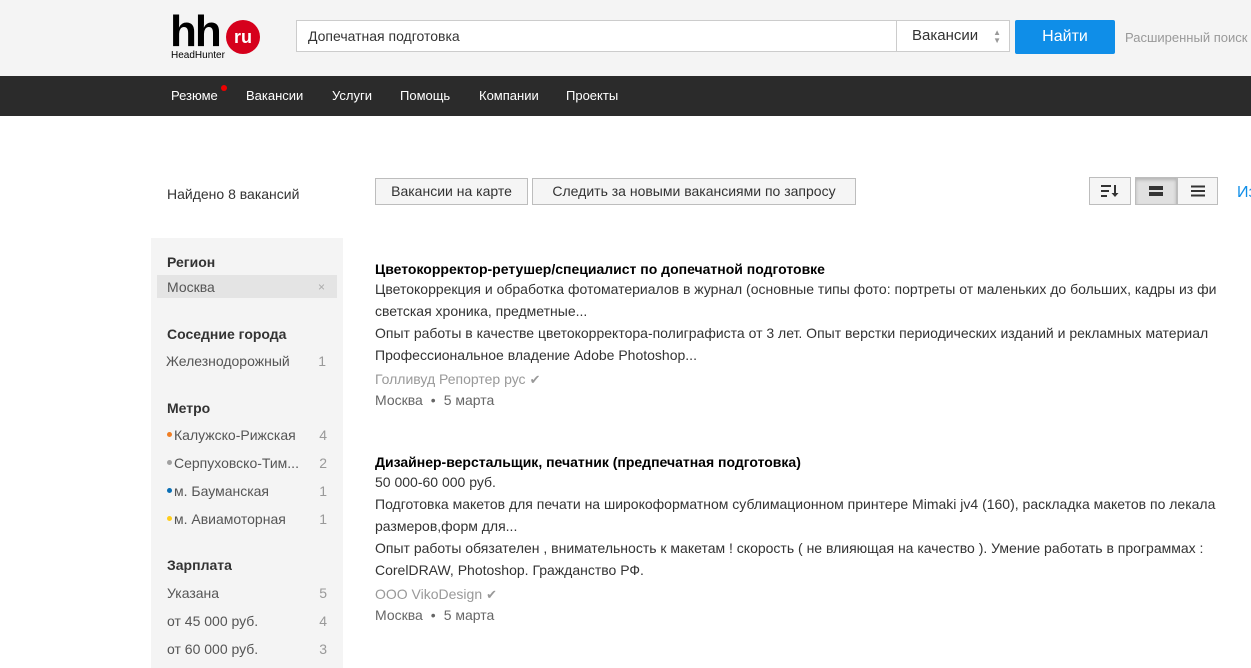 The image size is (1251, 668). I want to click on select-arrows-icon: ▲ ▼, so click(997, 36).